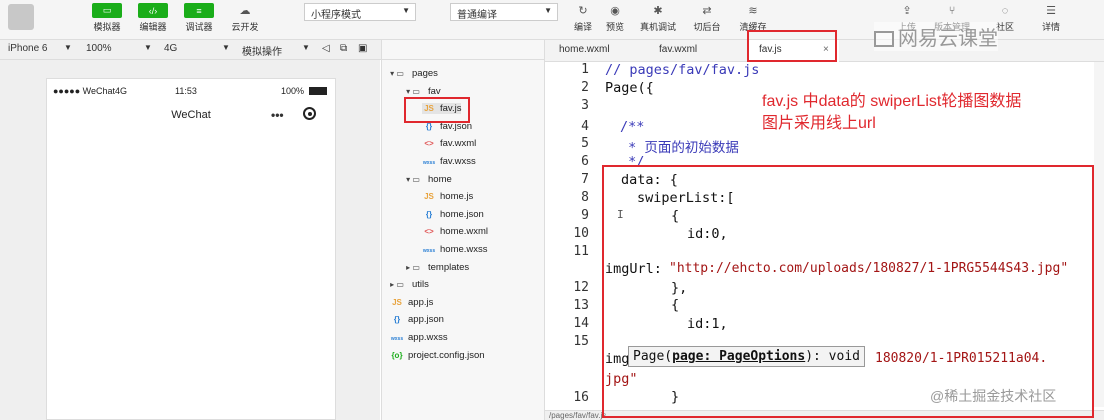  I want to click on tree-item: wxss home.wxss, so click(455, 249).